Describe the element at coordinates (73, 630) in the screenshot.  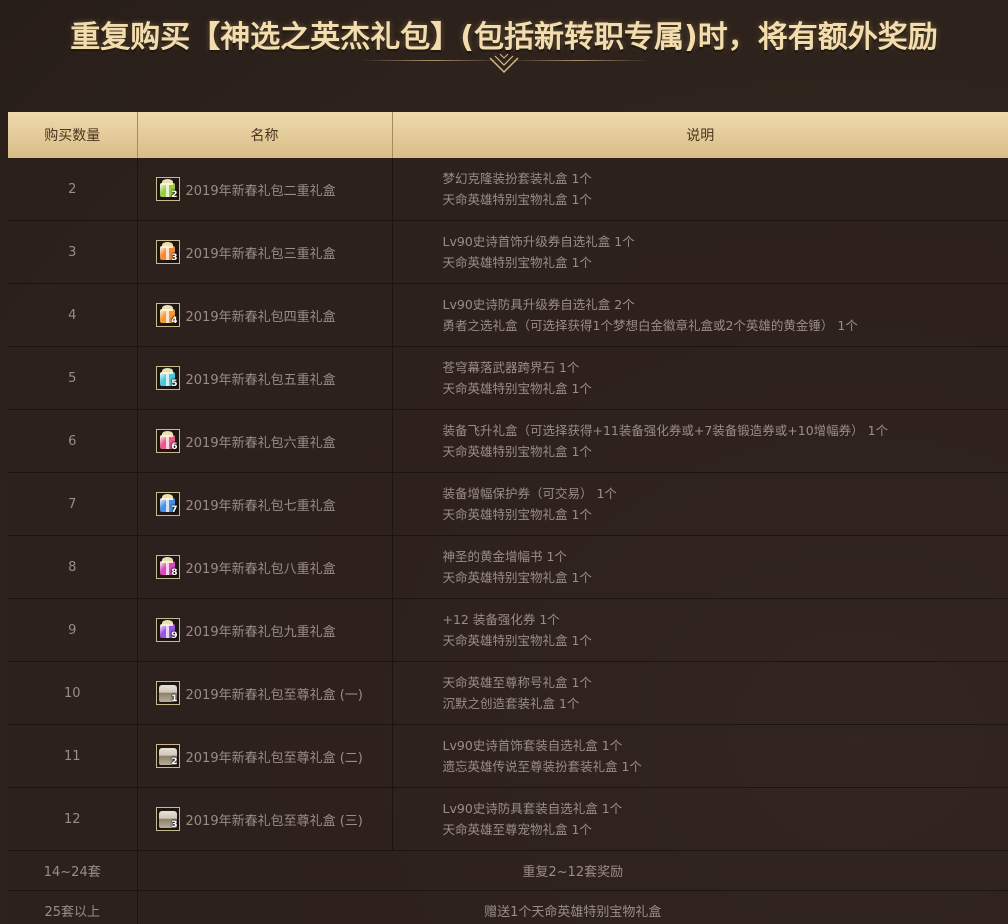
I see `row-quantity: 9` at that location.